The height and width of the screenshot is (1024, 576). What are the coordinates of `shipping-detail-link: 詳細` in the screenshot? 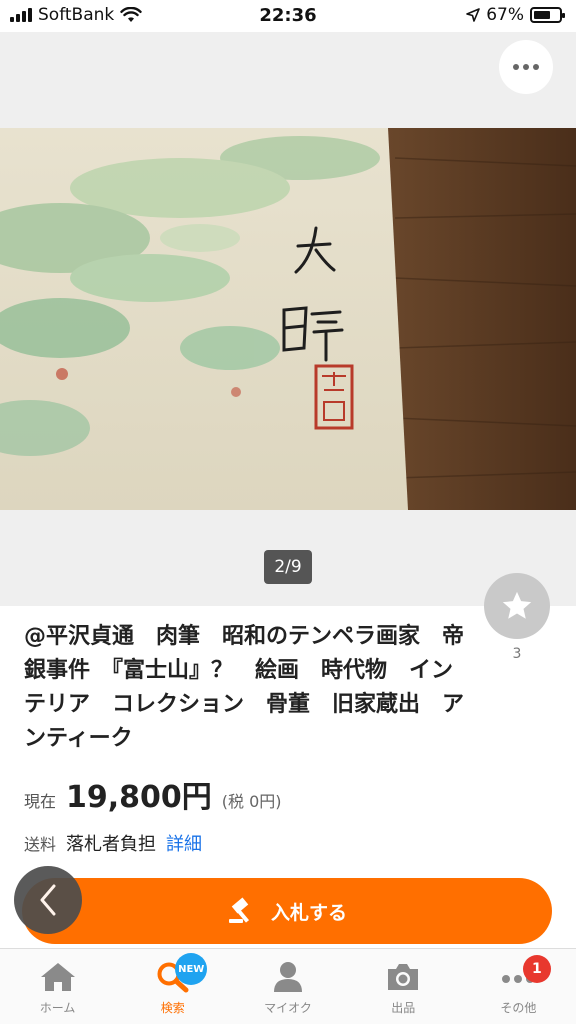 It's located at (184, 843).